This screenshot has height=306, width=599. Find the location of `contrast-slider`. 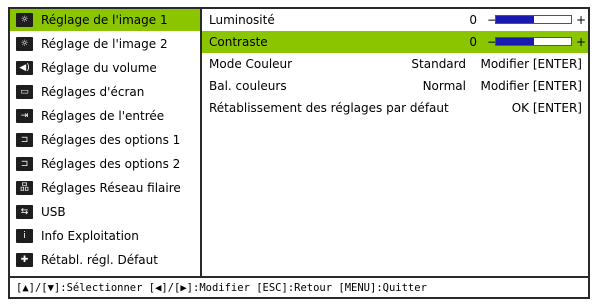

contrast-slider is located at coordinates (533, 41).